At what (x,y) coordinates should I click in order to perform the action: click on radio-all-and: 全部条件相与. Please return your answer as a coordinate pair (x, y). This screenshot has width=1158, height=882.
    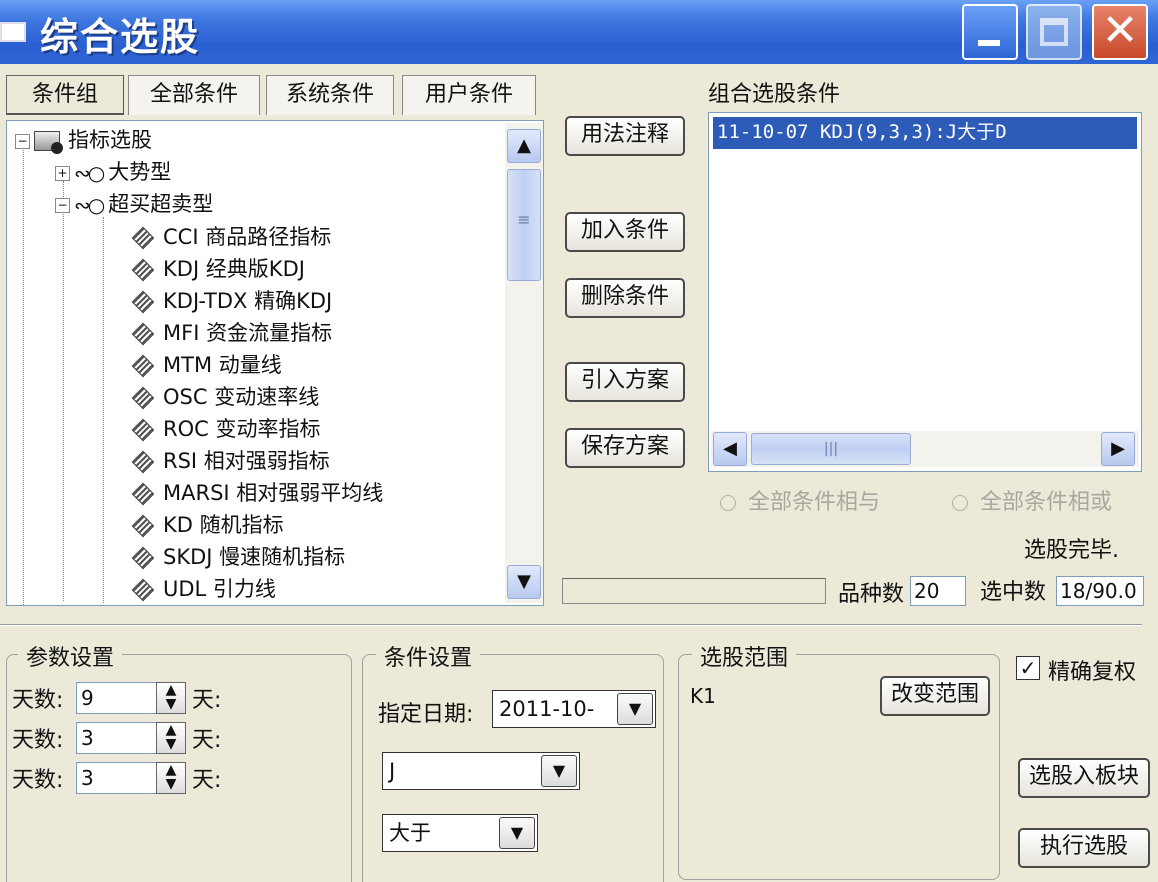
    Looking at the image, I should click on (800, 500).